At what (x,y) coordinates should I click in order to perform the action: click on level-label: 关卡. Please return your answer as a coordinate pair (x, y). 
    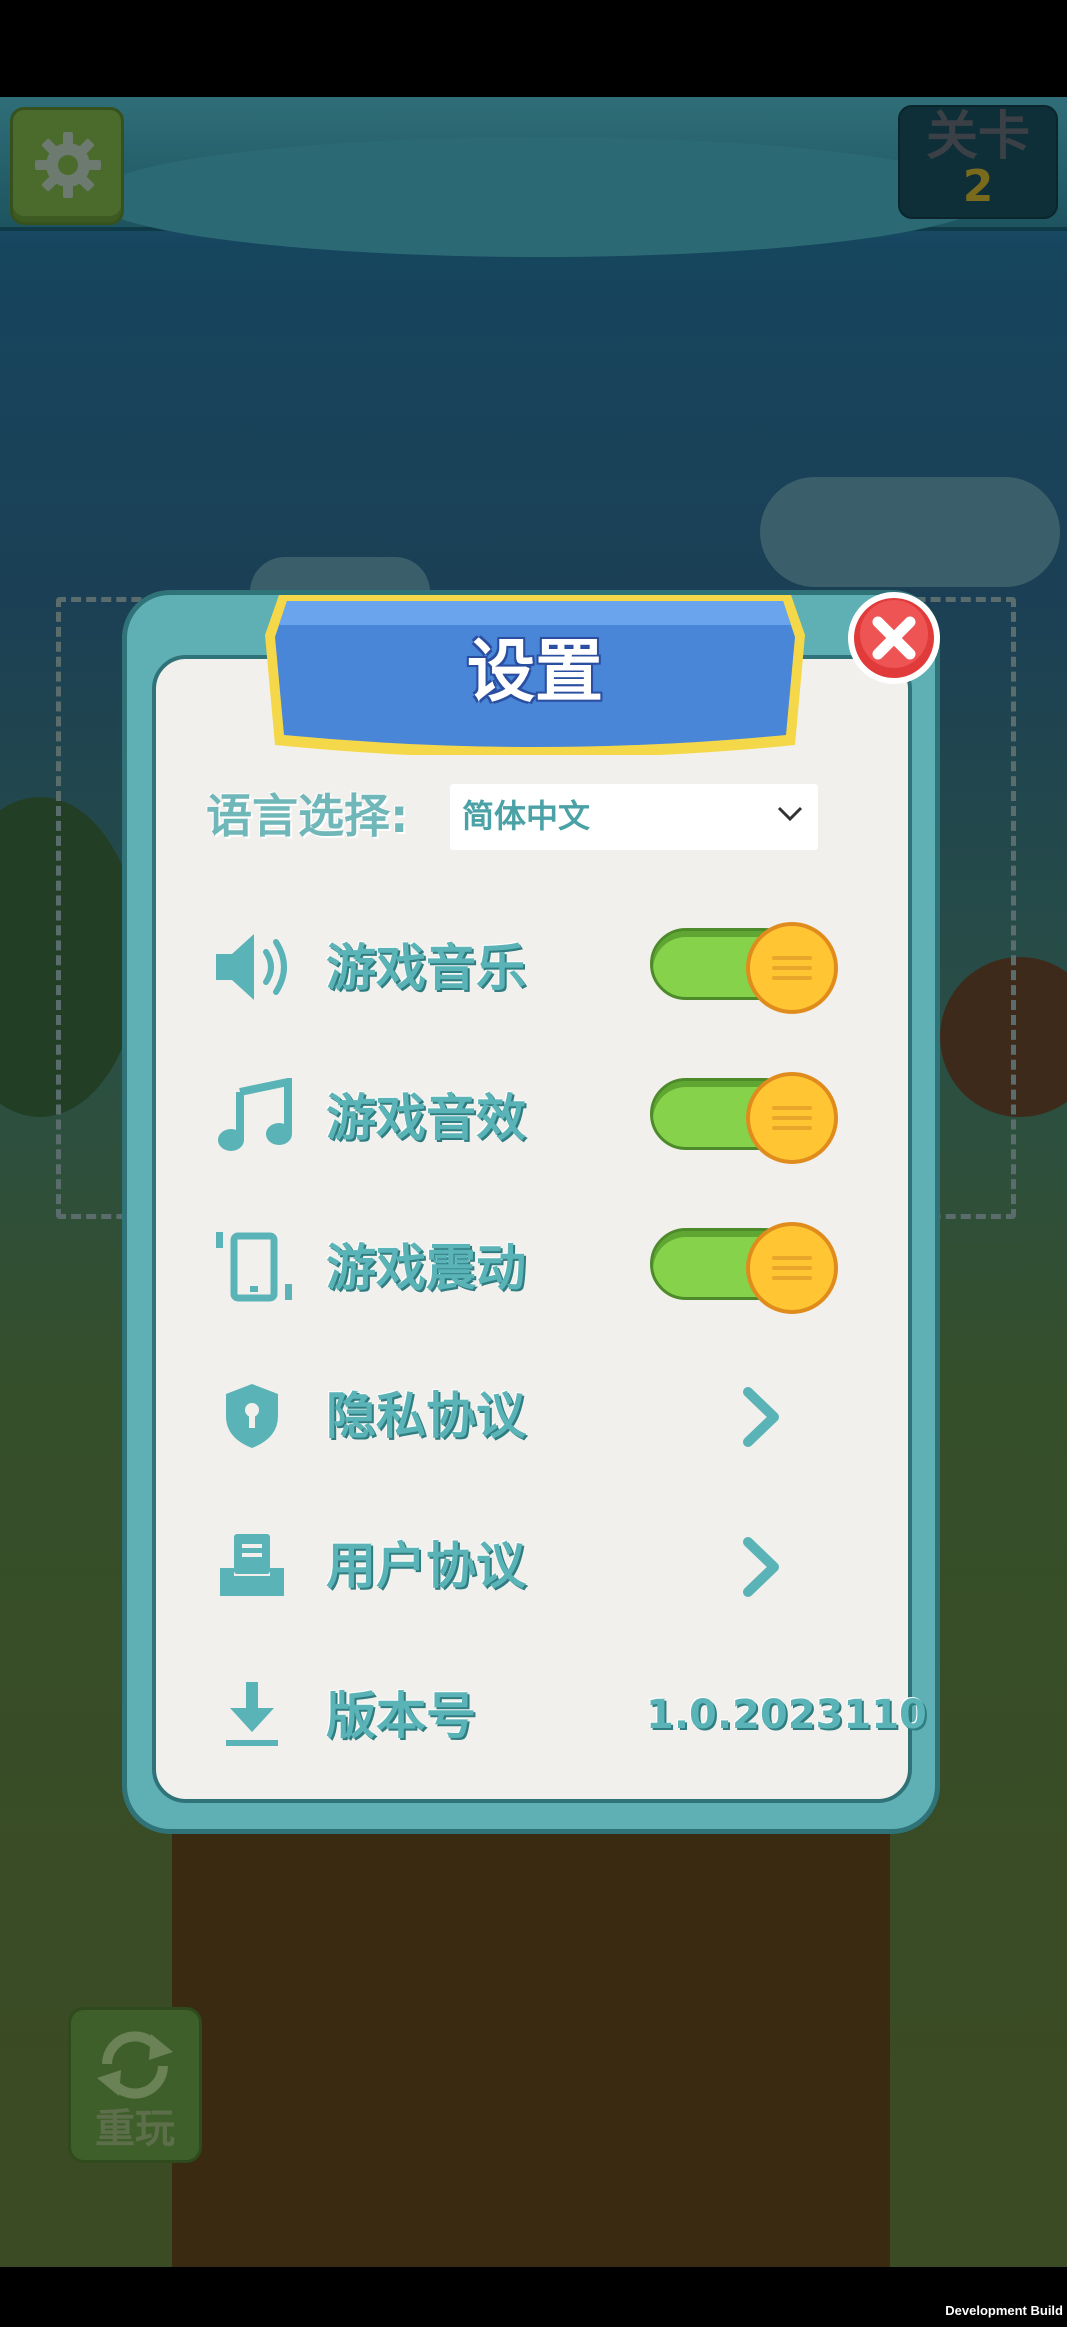
    Looking at the image, I should click on (977, 137).